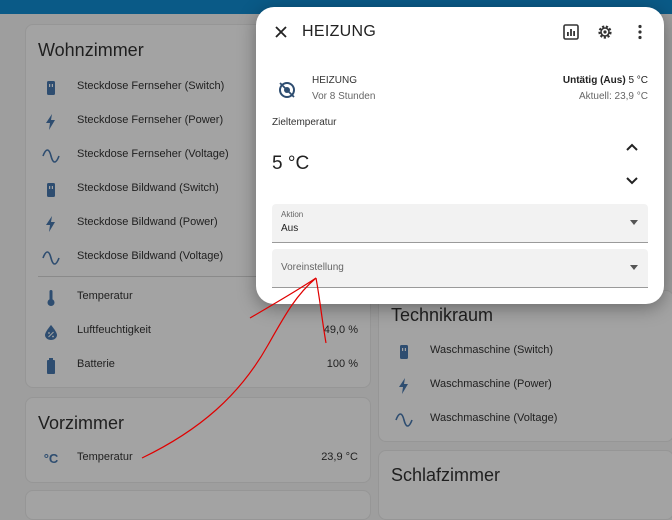  I want to click on target-temperature-value: 5 °C, so click(291, 163).